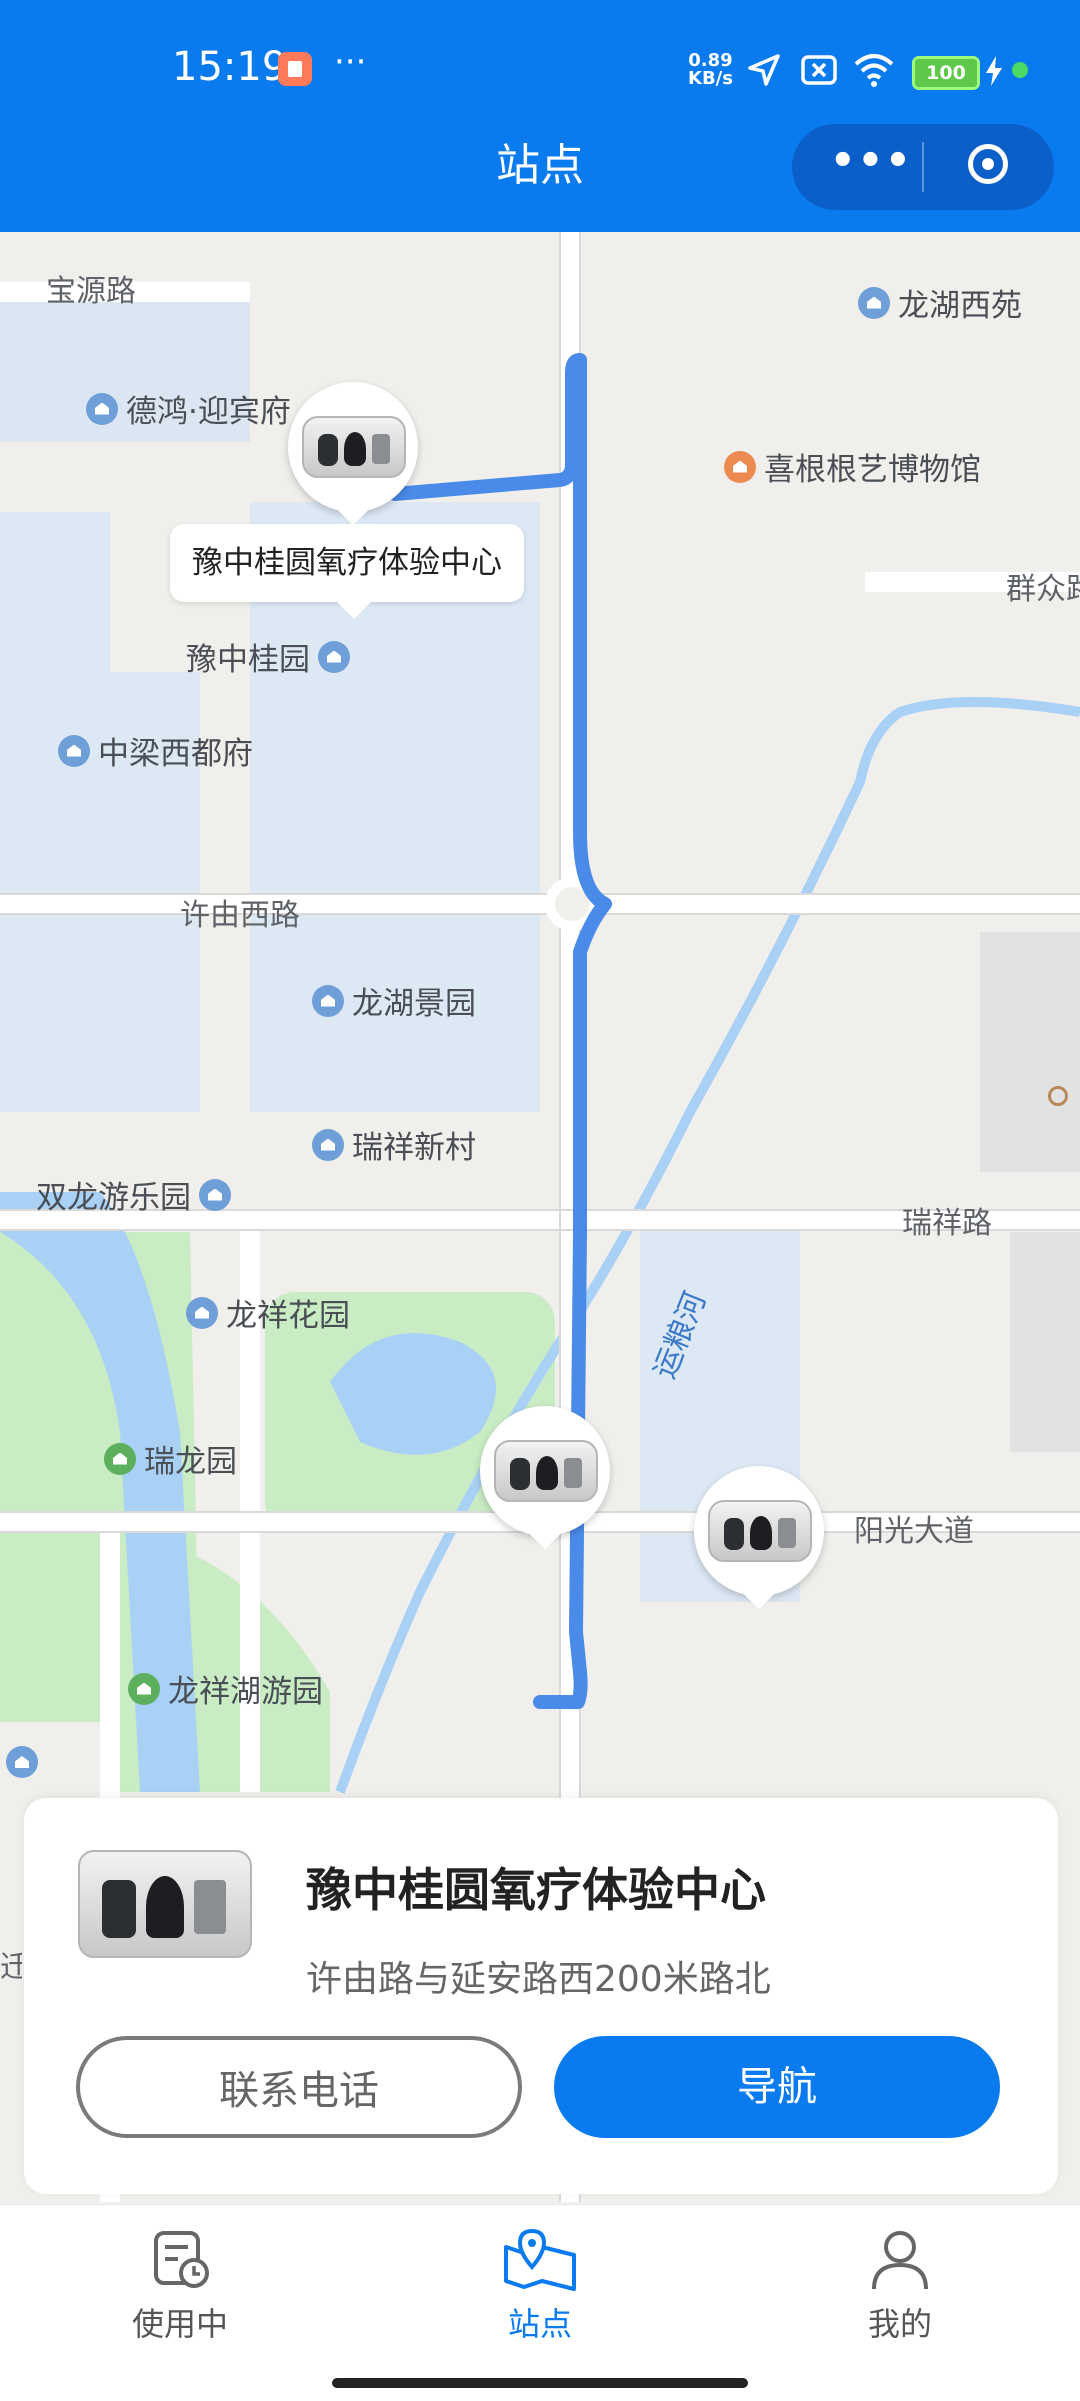  I want to click on notification-icon, so click(295, 69).